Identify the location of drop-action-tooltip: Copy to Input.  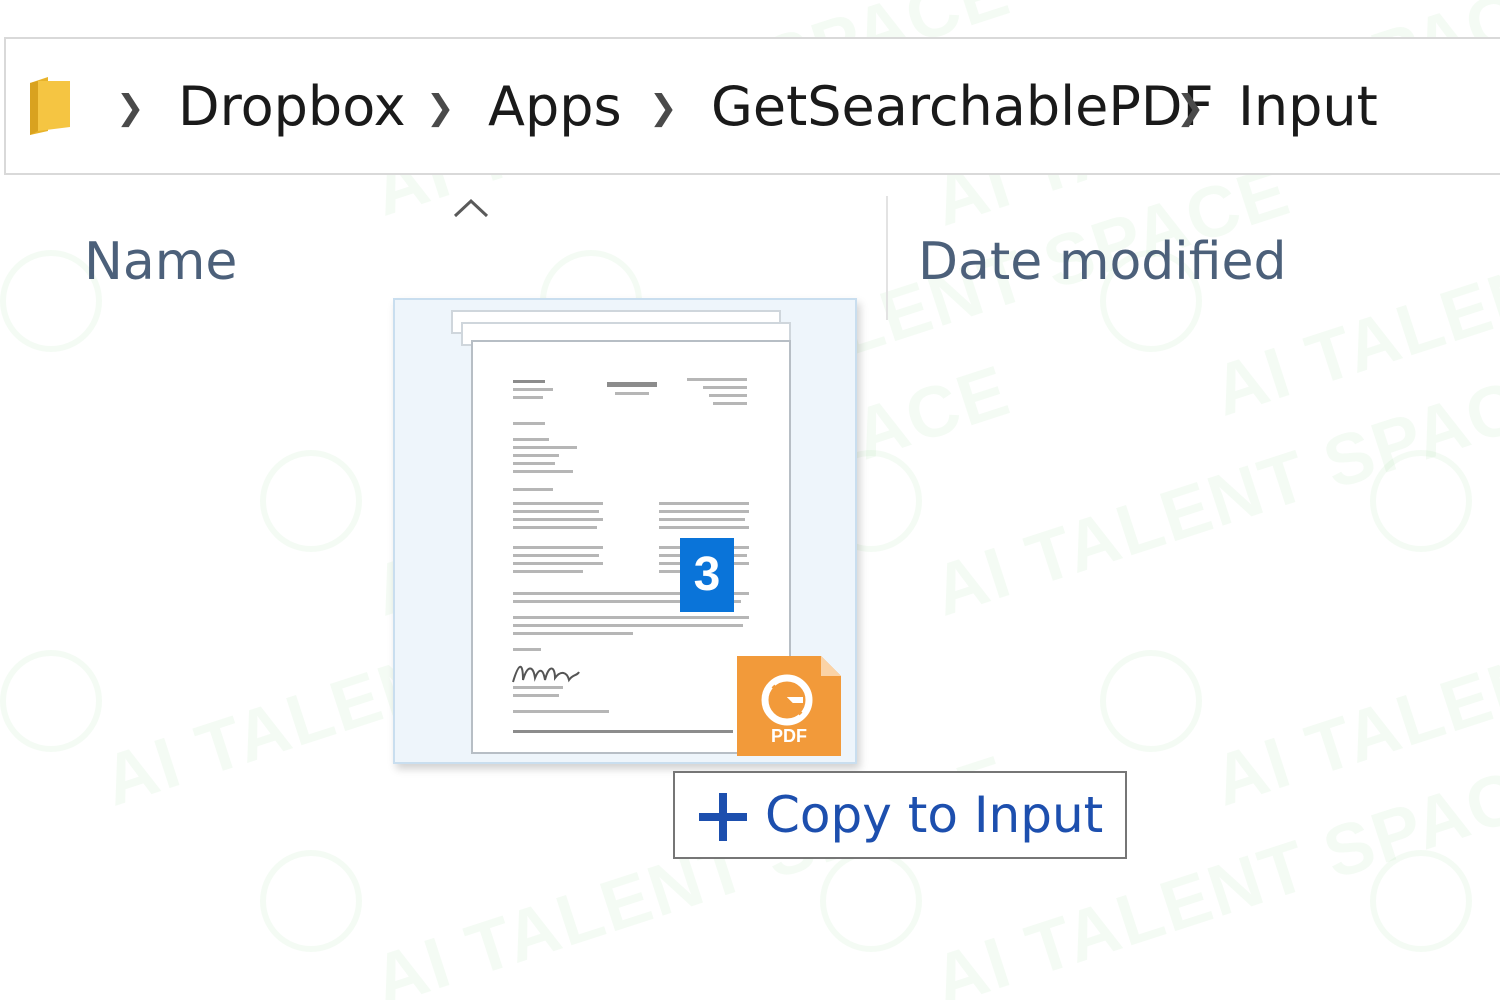
(900, 815).